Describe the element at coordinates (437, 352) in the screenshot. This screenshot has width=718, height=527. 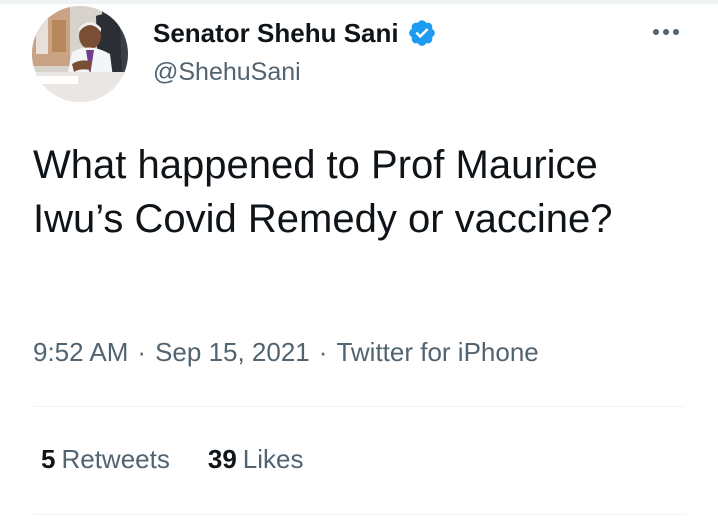
I see `tweet-source: Twitter for iPhone` at that location.